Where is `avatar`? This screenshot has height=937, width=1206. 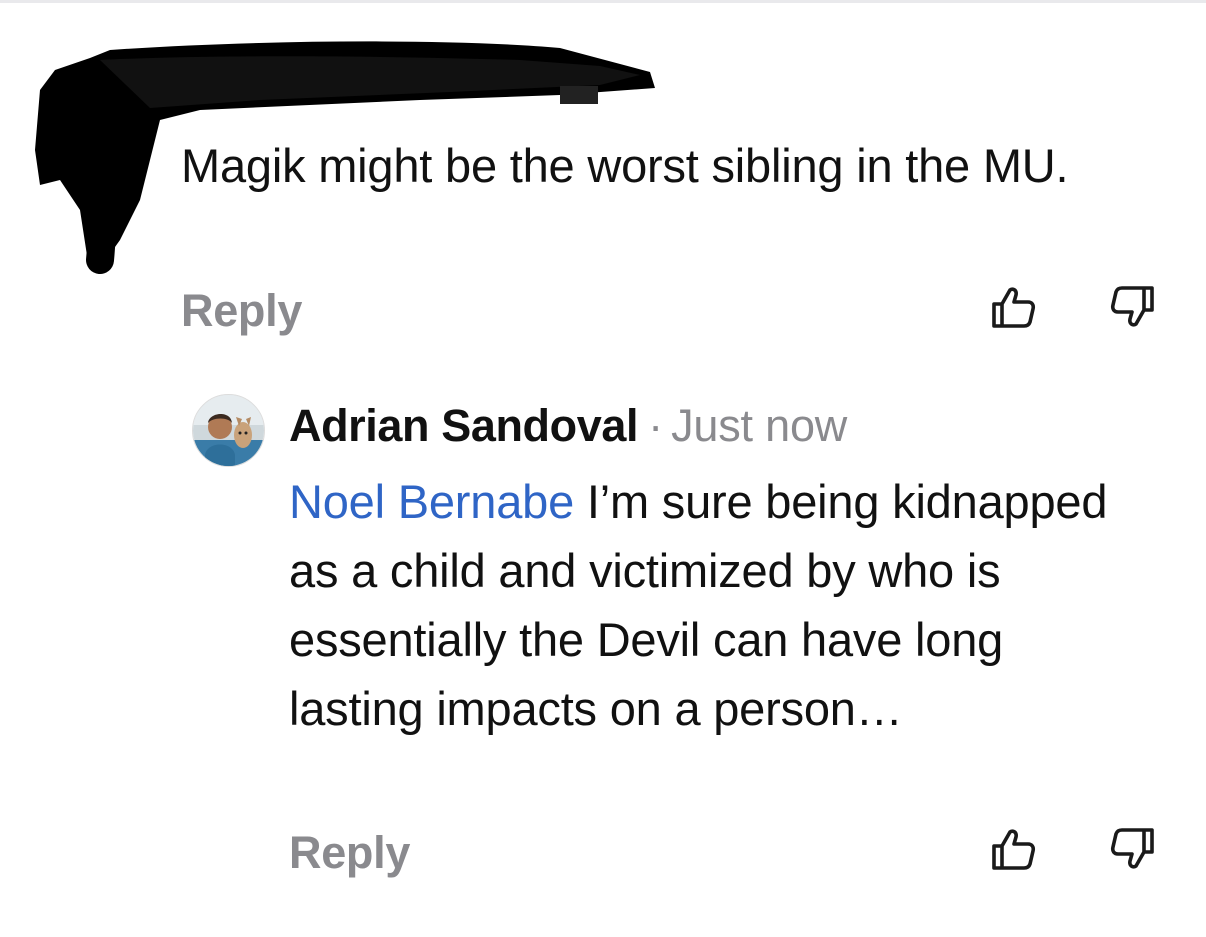 avatar is located at coordinates (228, 430).